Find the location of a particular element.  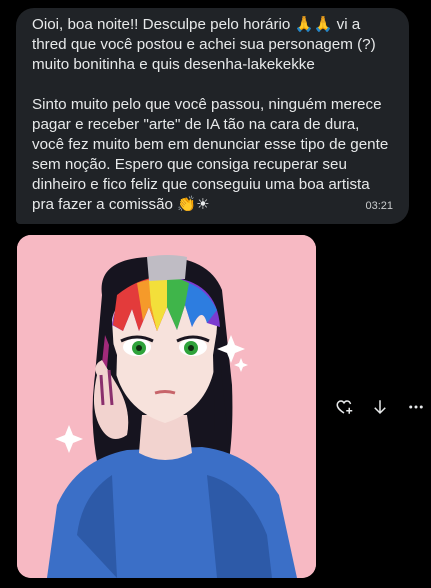

more-dots-icon is located at coordinates (416, 407).